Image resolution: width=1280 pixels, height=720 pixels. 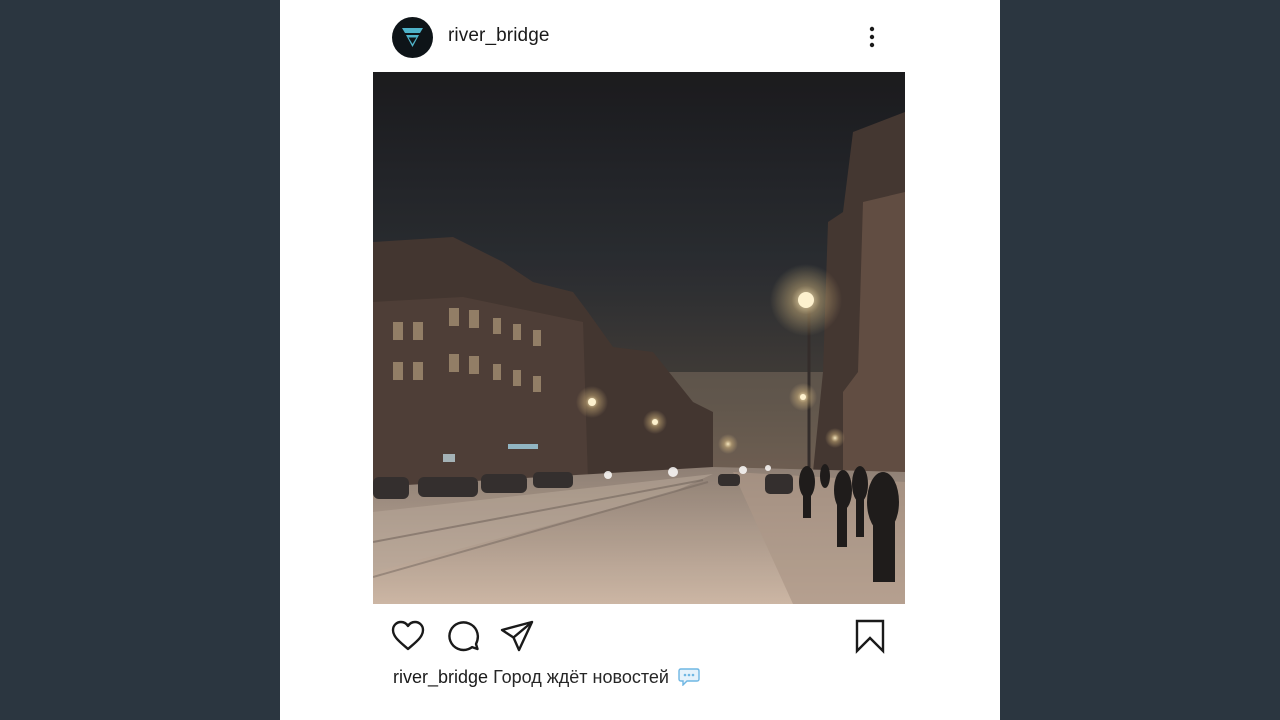 I want to click on comment-icon, so click(x=463, y=636).